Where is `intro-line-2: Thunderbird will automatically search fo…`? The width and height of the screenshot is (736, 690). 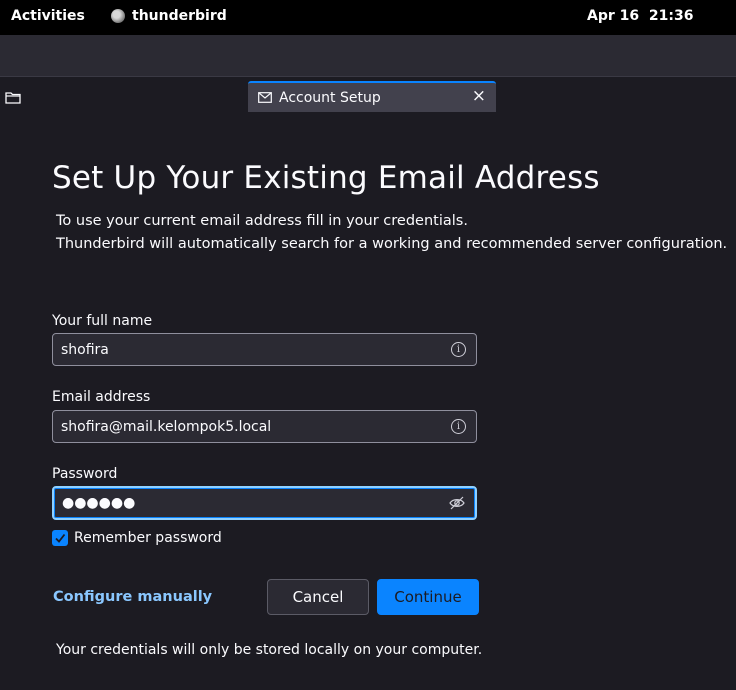
intro-line-2: Thunderbird will automatically search fo… is located at coordinates (392, 244).